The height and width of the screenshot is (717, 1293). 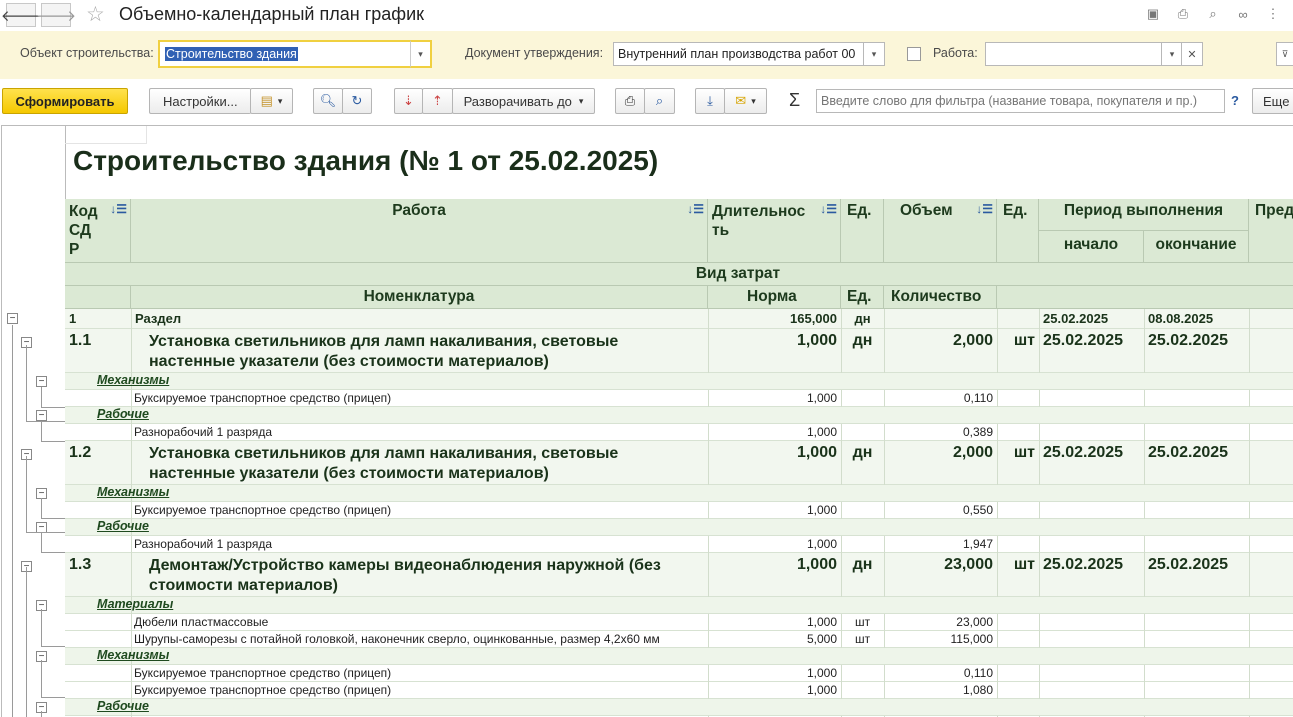 What do you see at coordinates (1074, 54) in the screenshot?
I see `work-field` at bounding box center [1074, 54].